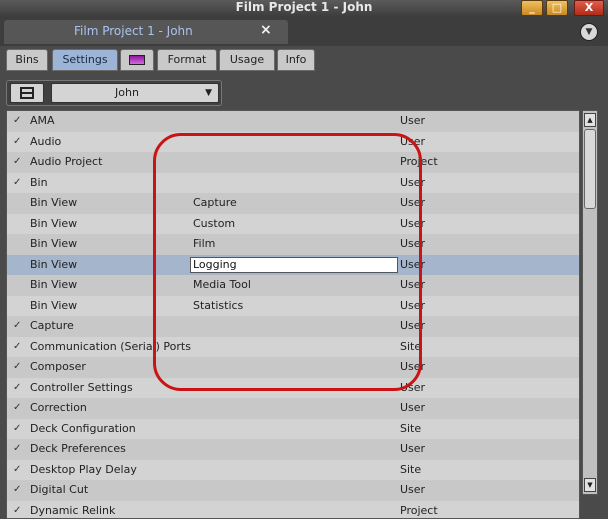 This screenshot has height=519, width=608. What do you see at coordinates (218, 305) in the screenshot?
I see `setting-subname: Statistics` at bounding box center [218, 305].